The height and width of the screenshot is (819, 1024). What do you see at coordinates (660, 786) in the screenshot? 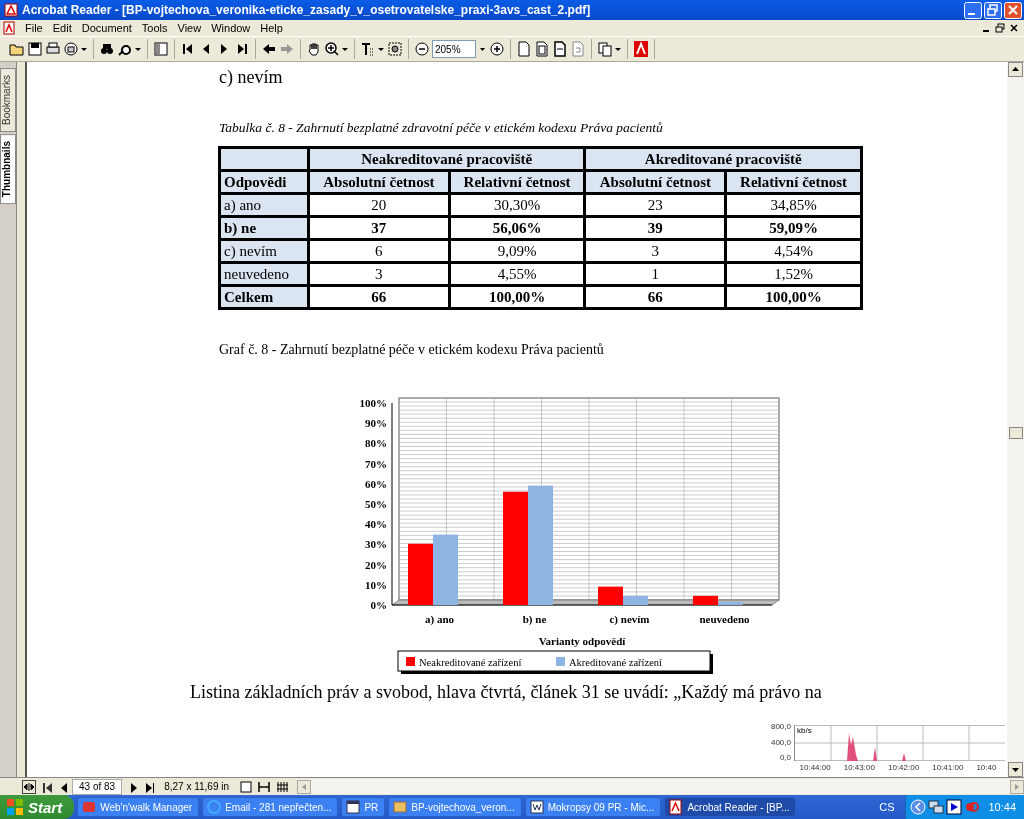
I see `horizontal-scrollbar` at bounding box center [660, 786].